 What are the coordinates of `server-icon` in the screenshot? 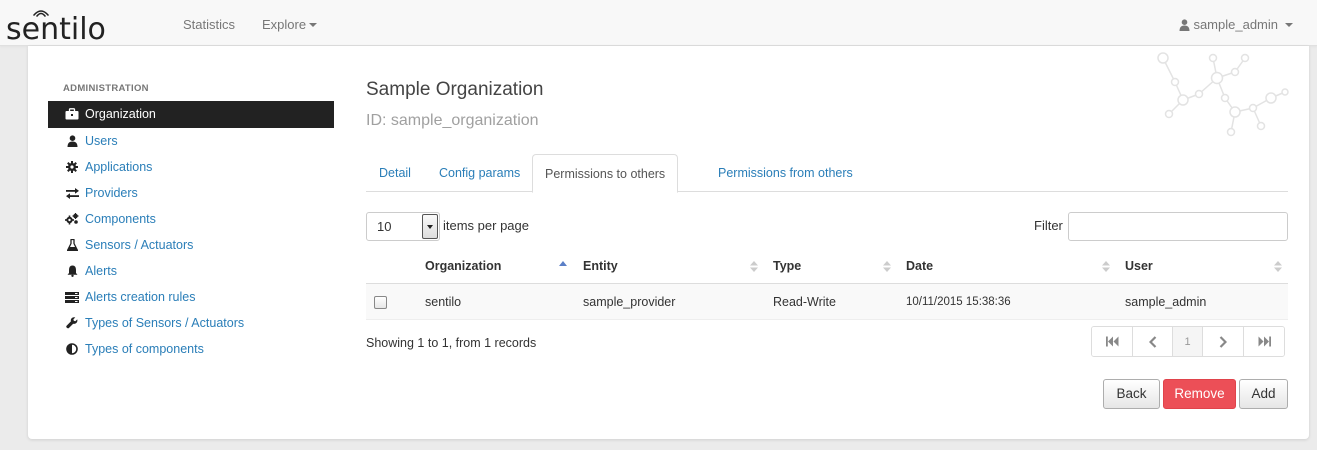 It's located at (72, 297).